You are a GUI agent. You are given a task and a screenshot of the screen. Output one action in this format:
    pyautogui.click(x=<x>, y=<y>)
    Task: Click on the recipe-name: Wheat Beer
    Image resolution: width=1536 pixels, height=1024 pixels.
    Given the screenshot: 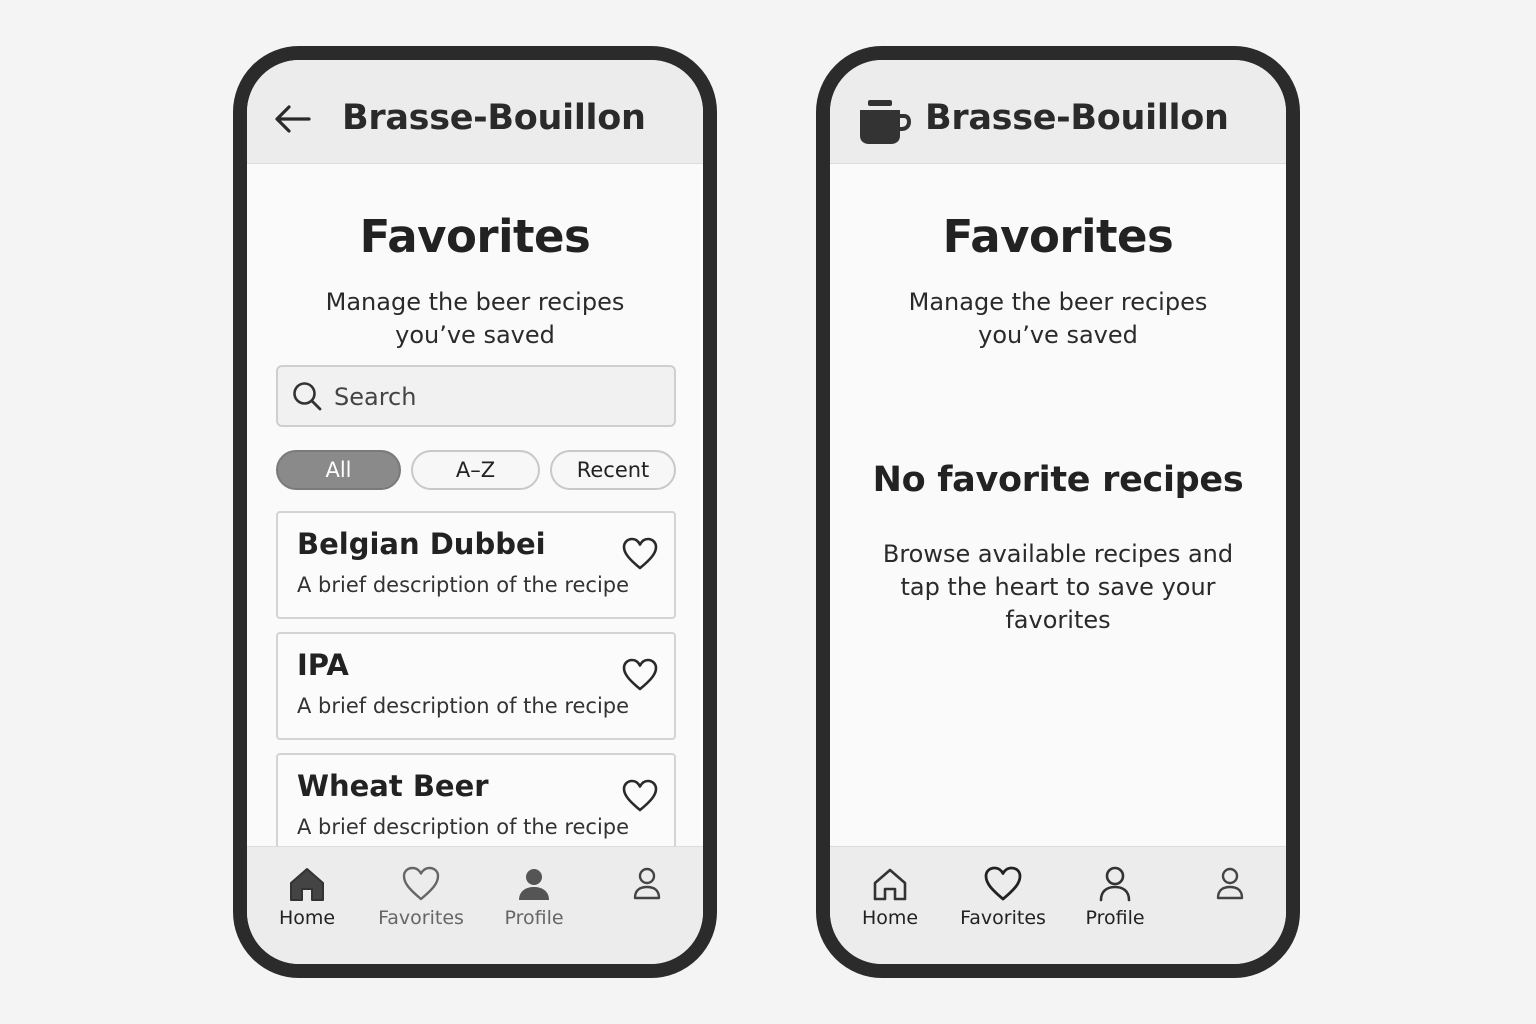 What is the action you would take?
    pyautogui.click(x=393, y=786)
    